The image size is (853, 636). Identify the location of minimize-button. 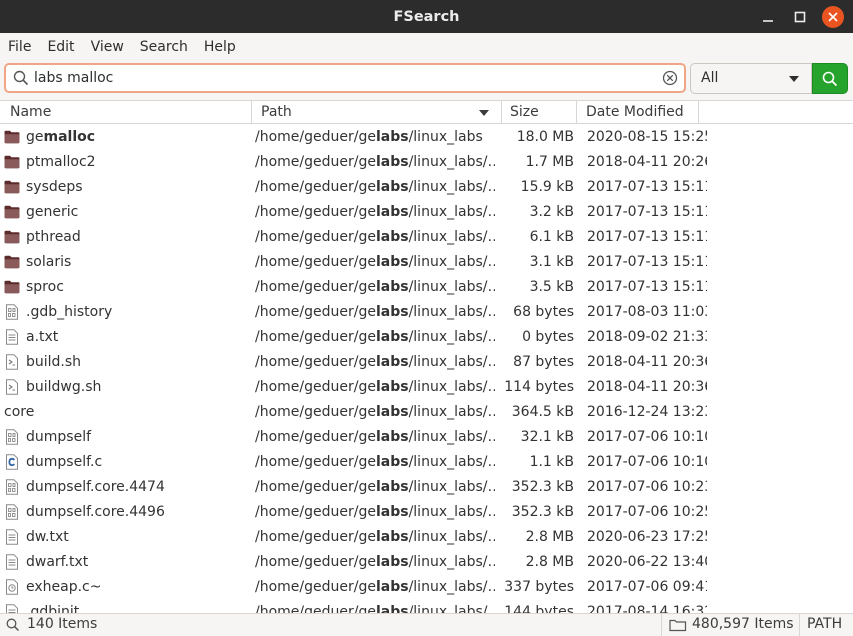
(768, 16).